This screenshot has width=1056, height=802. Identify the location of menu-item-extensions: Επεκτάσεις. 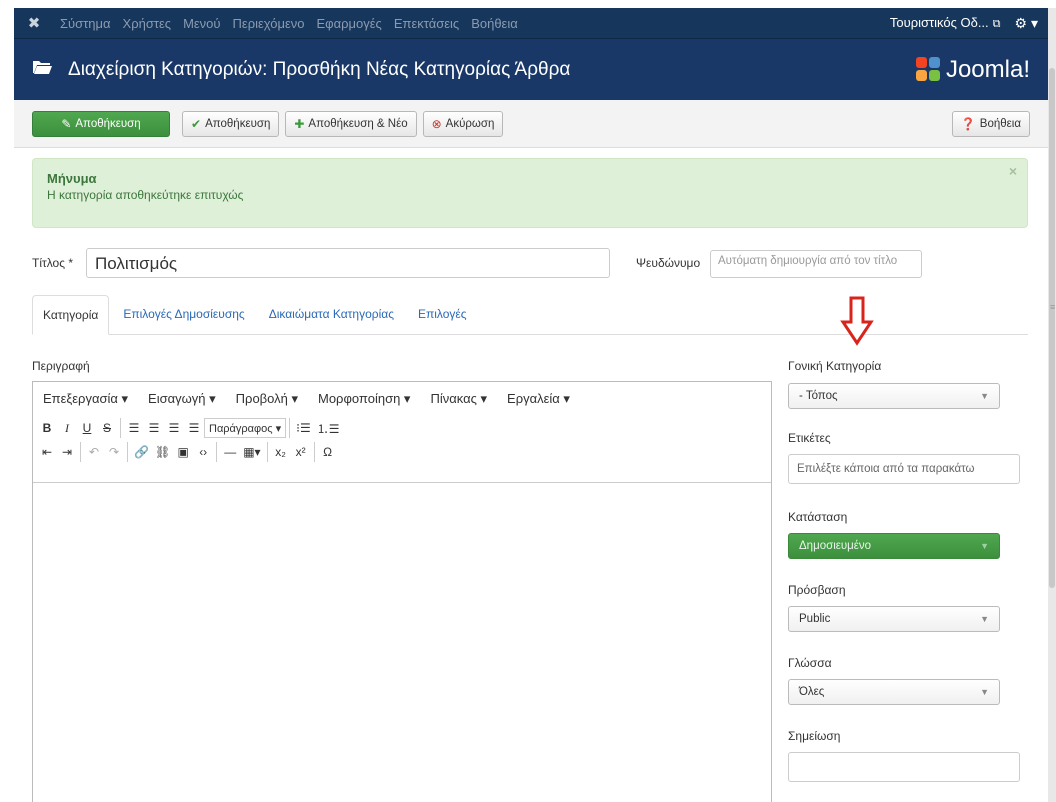
(426, 23).